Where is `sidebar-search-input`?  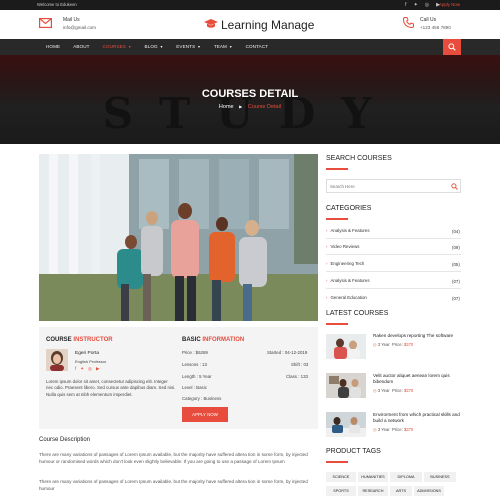
sidebar-search-input is located at coordinates (382, 186).